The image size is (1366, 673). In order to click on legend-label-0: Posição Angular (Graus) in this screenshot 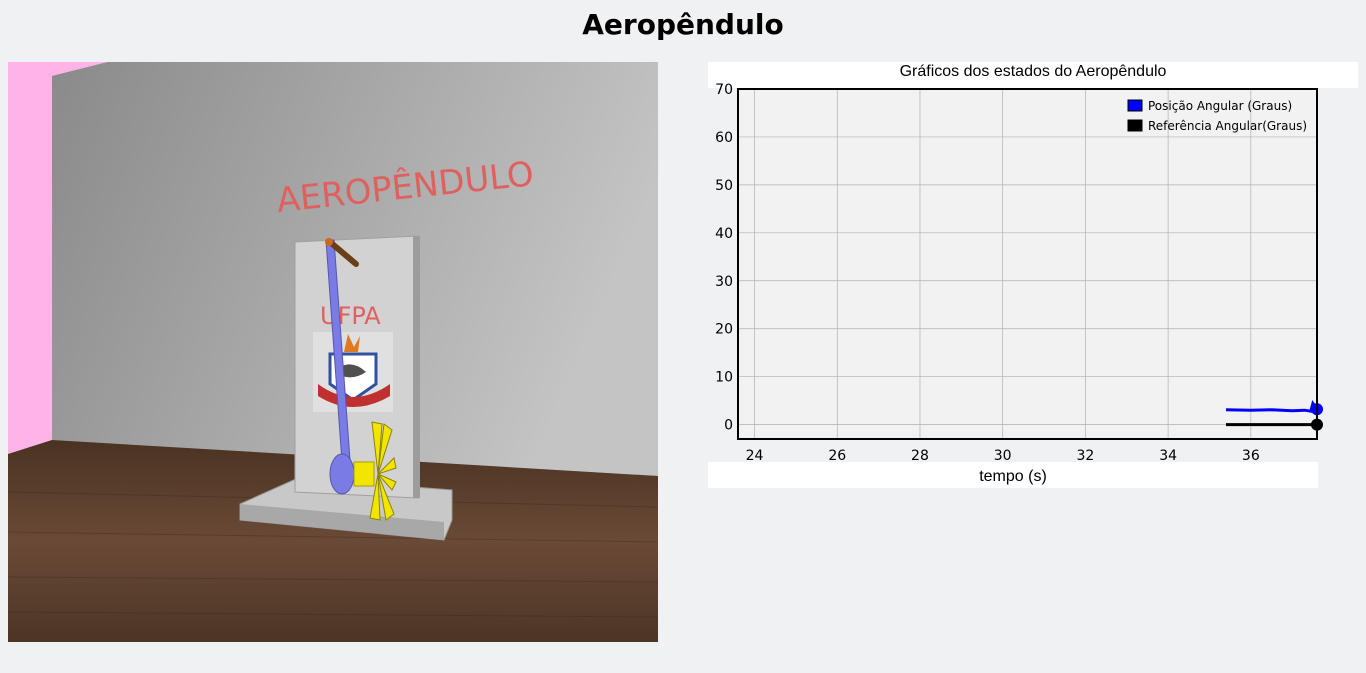, I will do `click(1220, 106)`.